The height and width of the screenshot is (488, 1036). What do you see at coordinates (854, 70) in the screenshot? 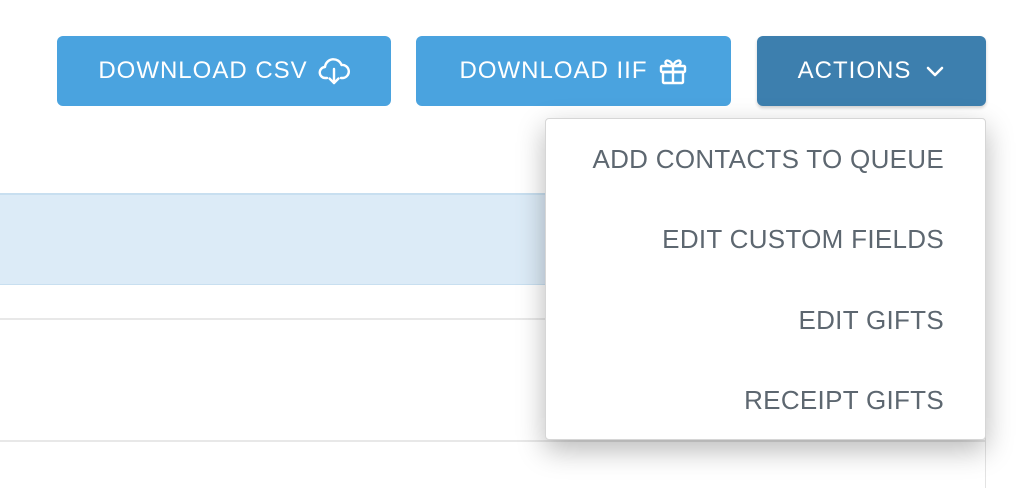
I see `actions-label: ACTIONS` at bounding box center [854, 70].